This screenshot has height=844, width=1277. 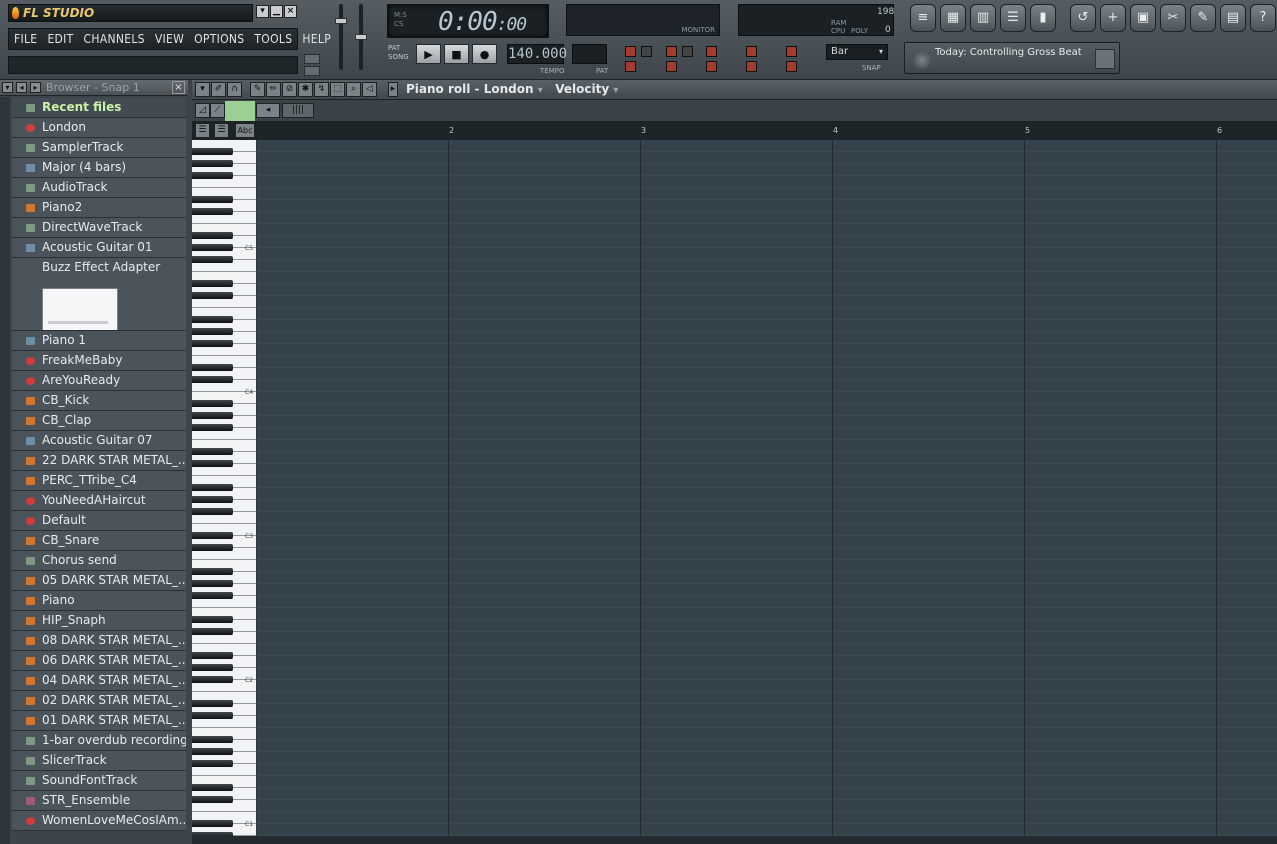 I want to click on browser-item: Piano2, so click(x=99, y=208).